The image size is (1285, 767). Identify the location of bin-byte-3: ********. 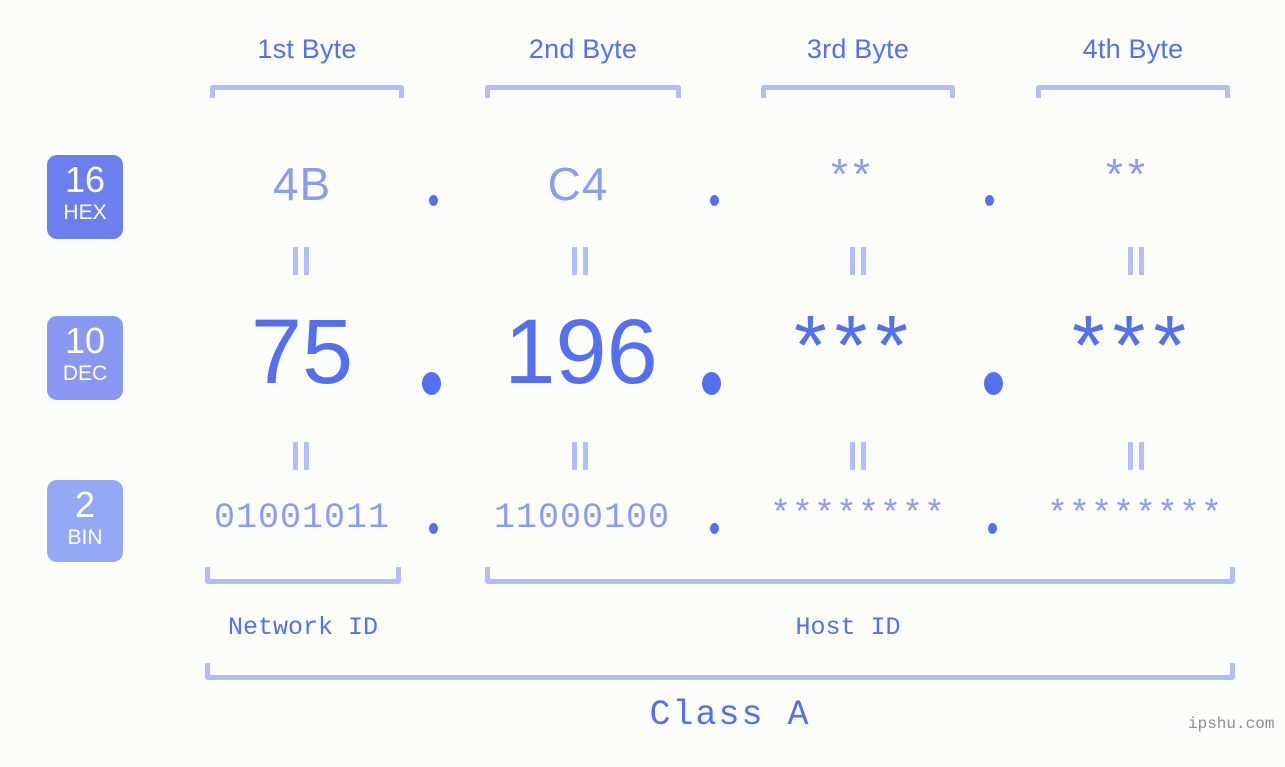
(858, 515).